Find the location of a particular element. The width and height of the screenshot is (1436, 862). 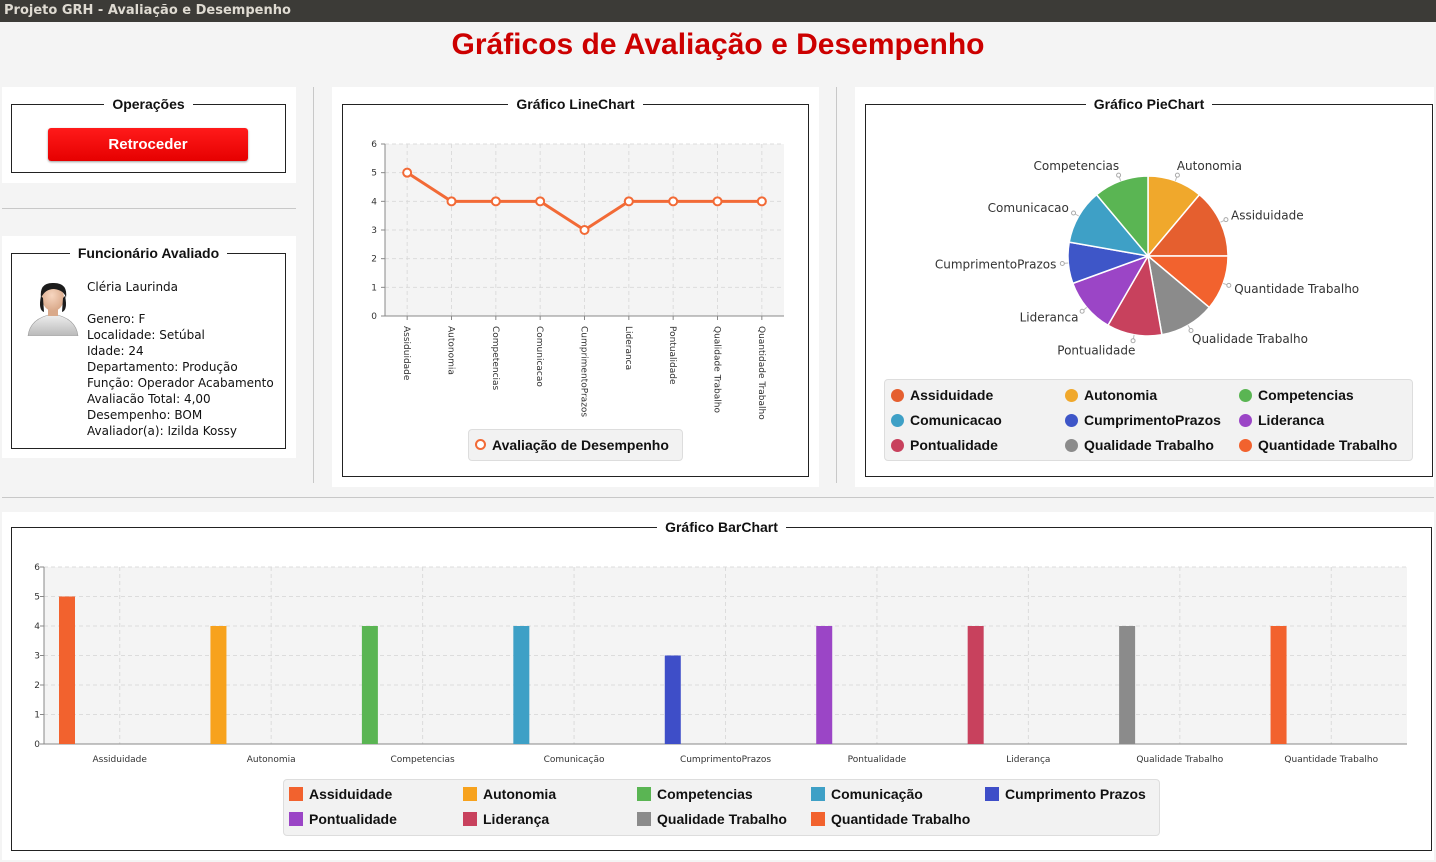

employee-evaluator: Avaliador(a): Izilda Kossy is located at coordinates (162, 431).